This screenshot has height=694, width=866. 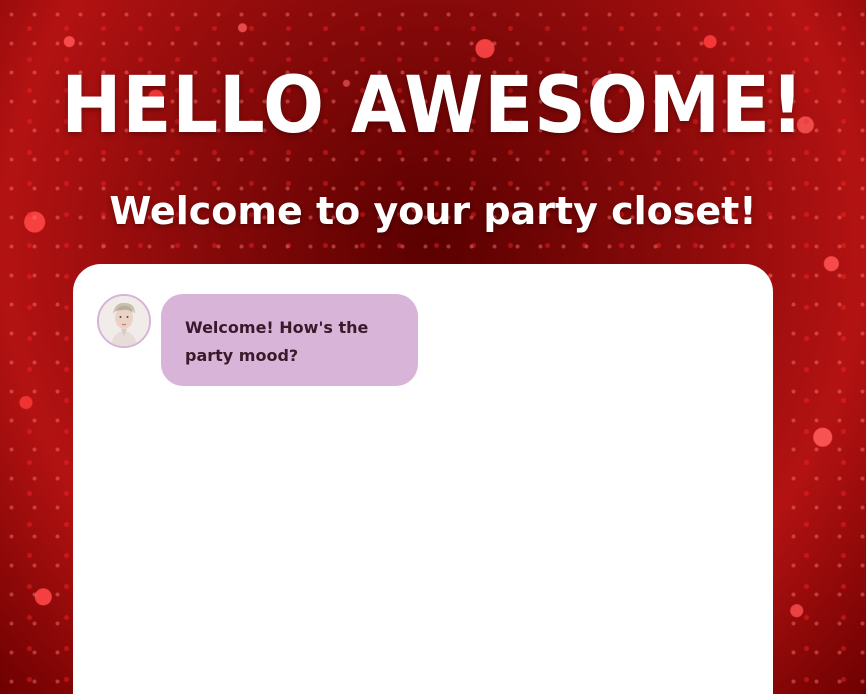 What do you see at coordinates (433, 106) in the screenshot?
I see `hero-title: HELLO AWESOME!` at bounding box center [433, 106].